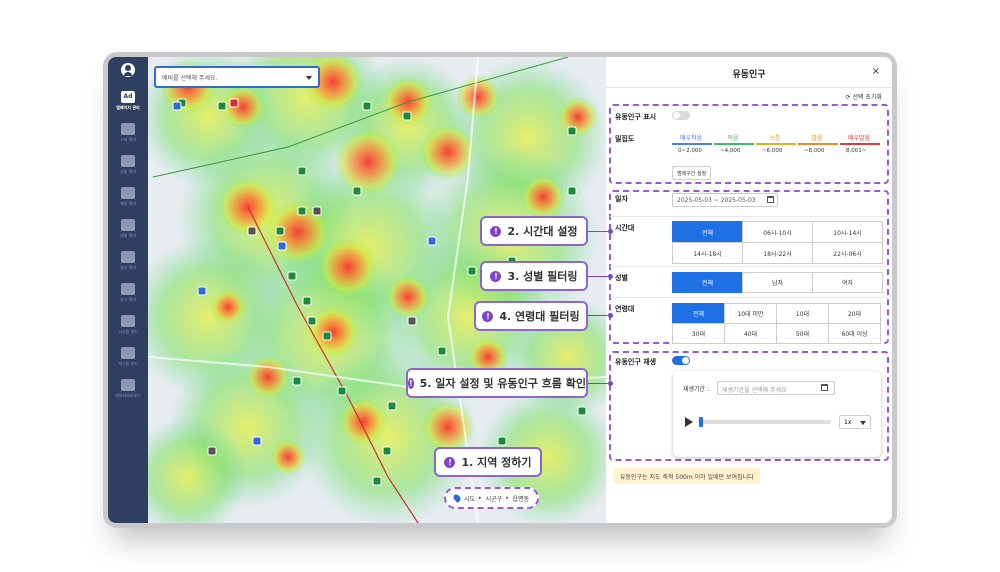 The image size is (1000, 572). I want to click on bell-icon, so click(128, 353).